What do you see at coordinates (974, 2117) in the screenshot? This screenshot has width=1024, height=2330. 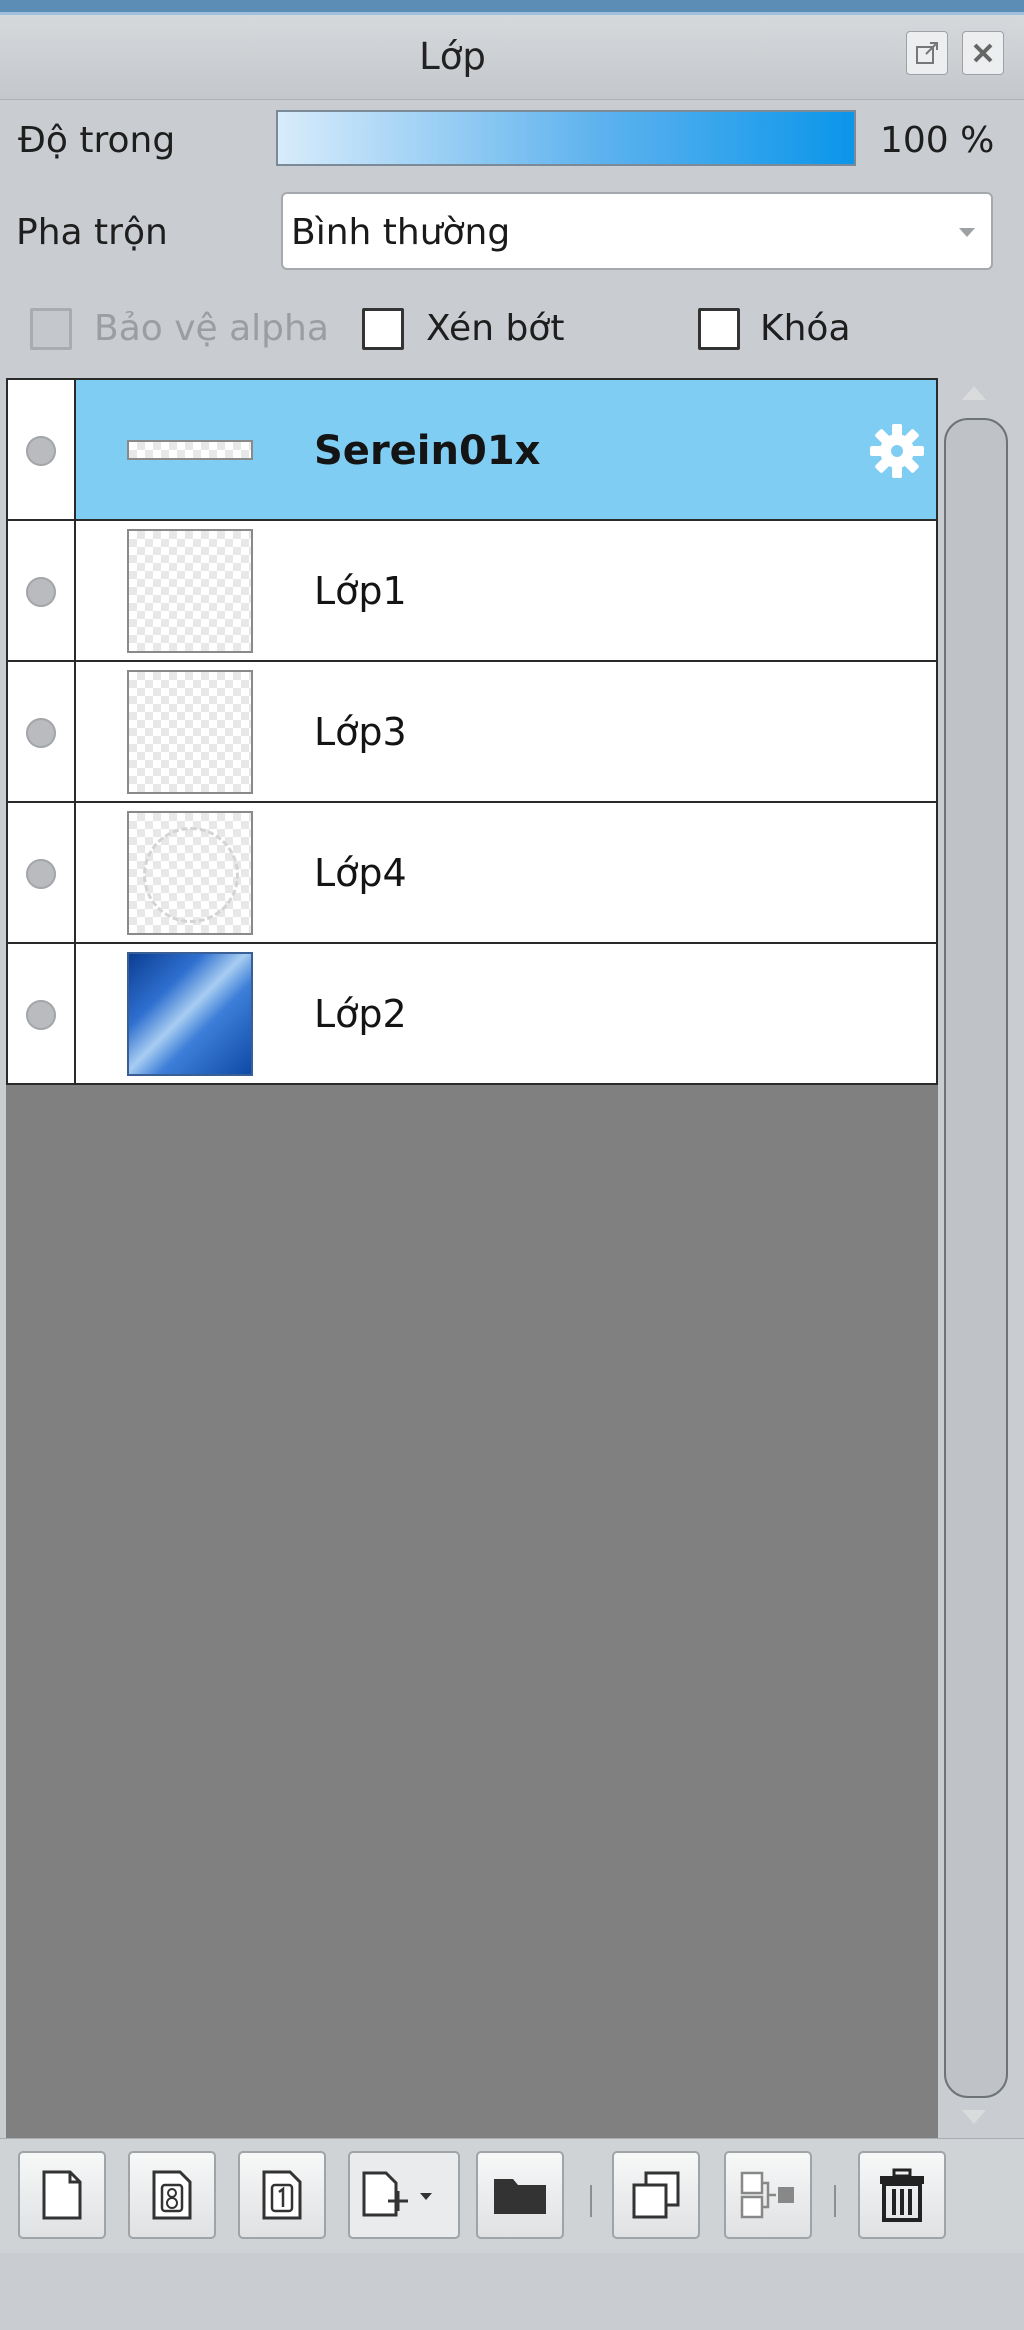 I see `scroll-down-arrow-icon` at bounding box center [974, 2117].